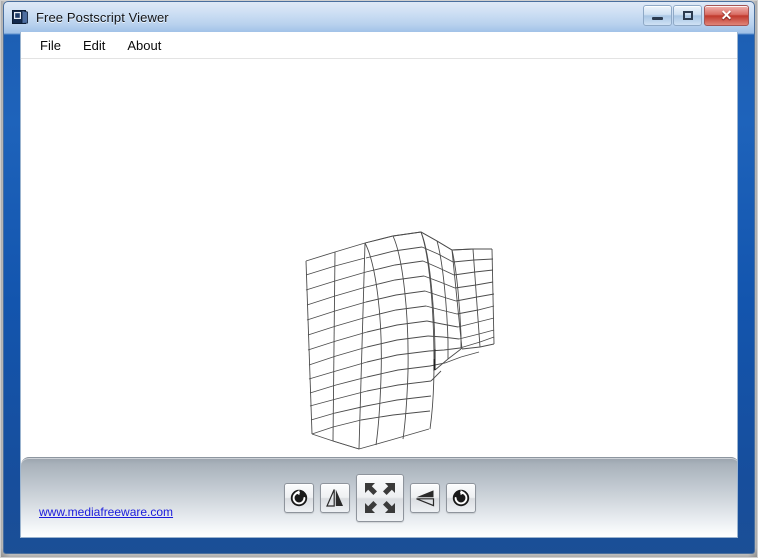  I want to click on close-button: ✕, so click(726, 15).